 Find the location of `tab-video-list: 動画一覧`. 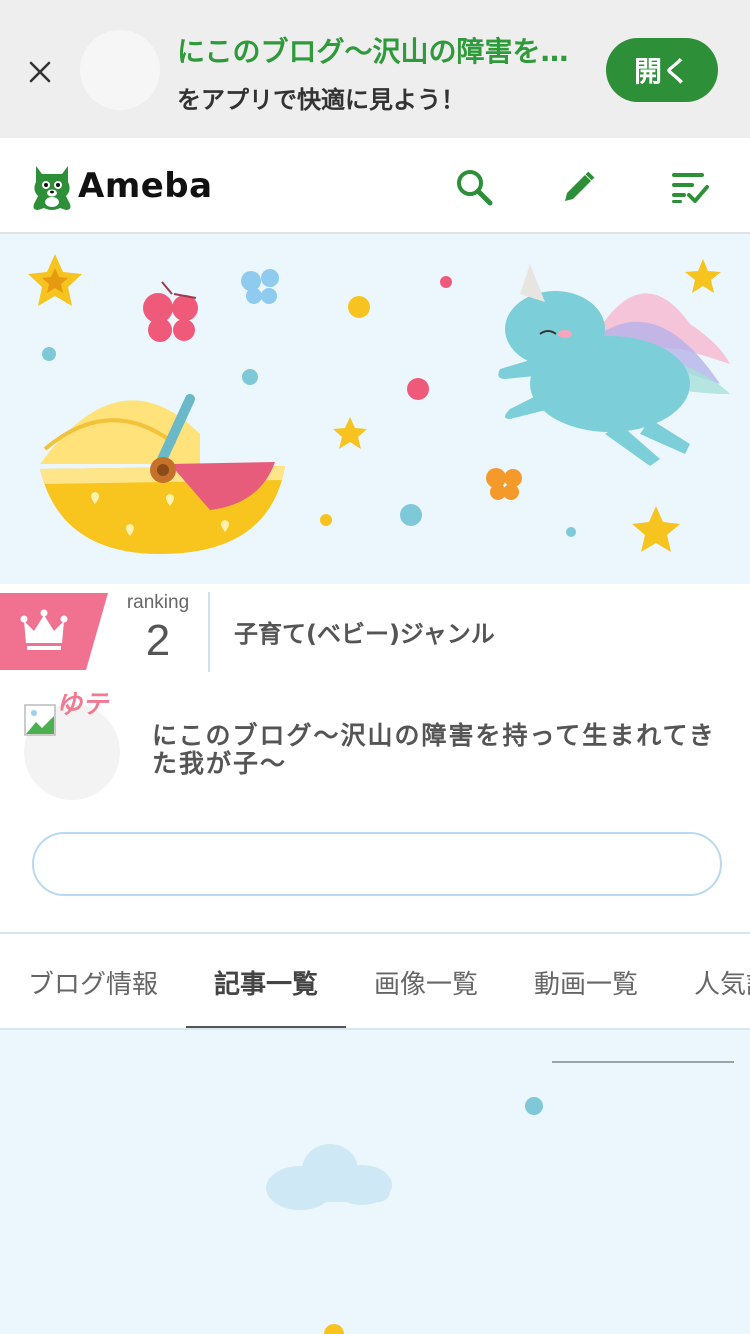

tab-video-list: 動画一覧 is located at coordinates (586, 981).